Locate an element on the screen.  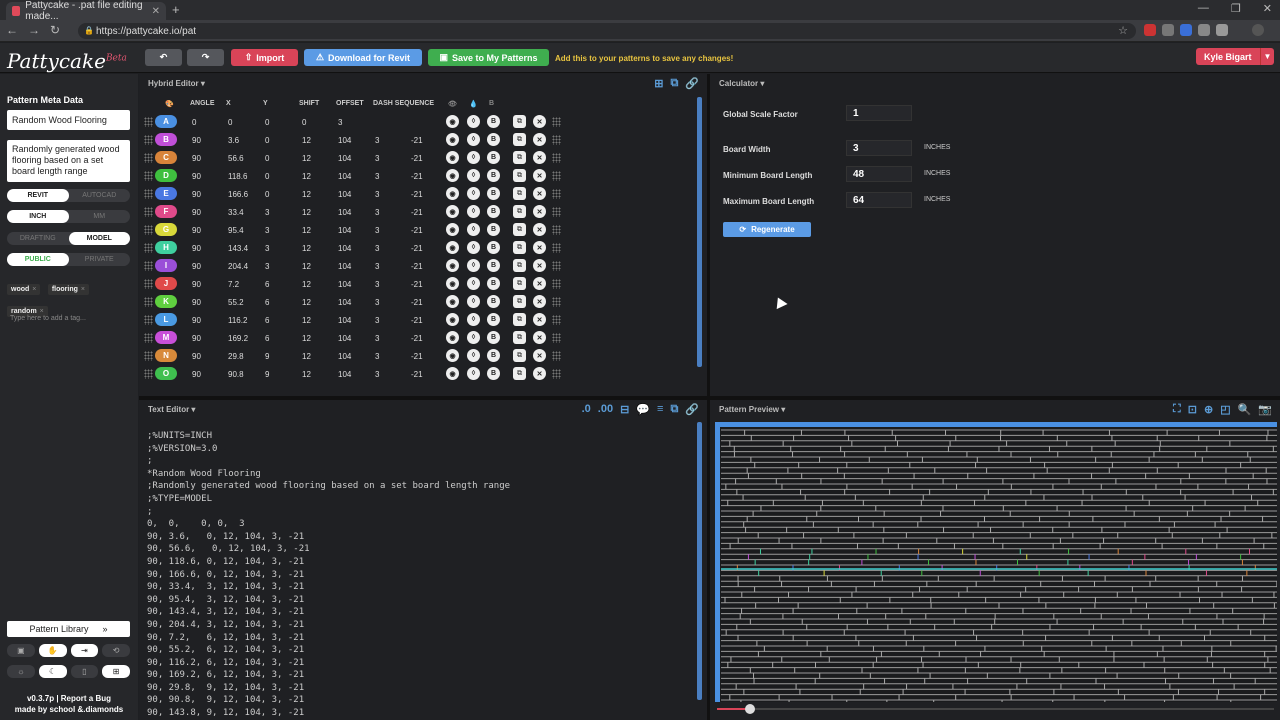
cell-x: 55.2 is located at coordinates (236, 302).